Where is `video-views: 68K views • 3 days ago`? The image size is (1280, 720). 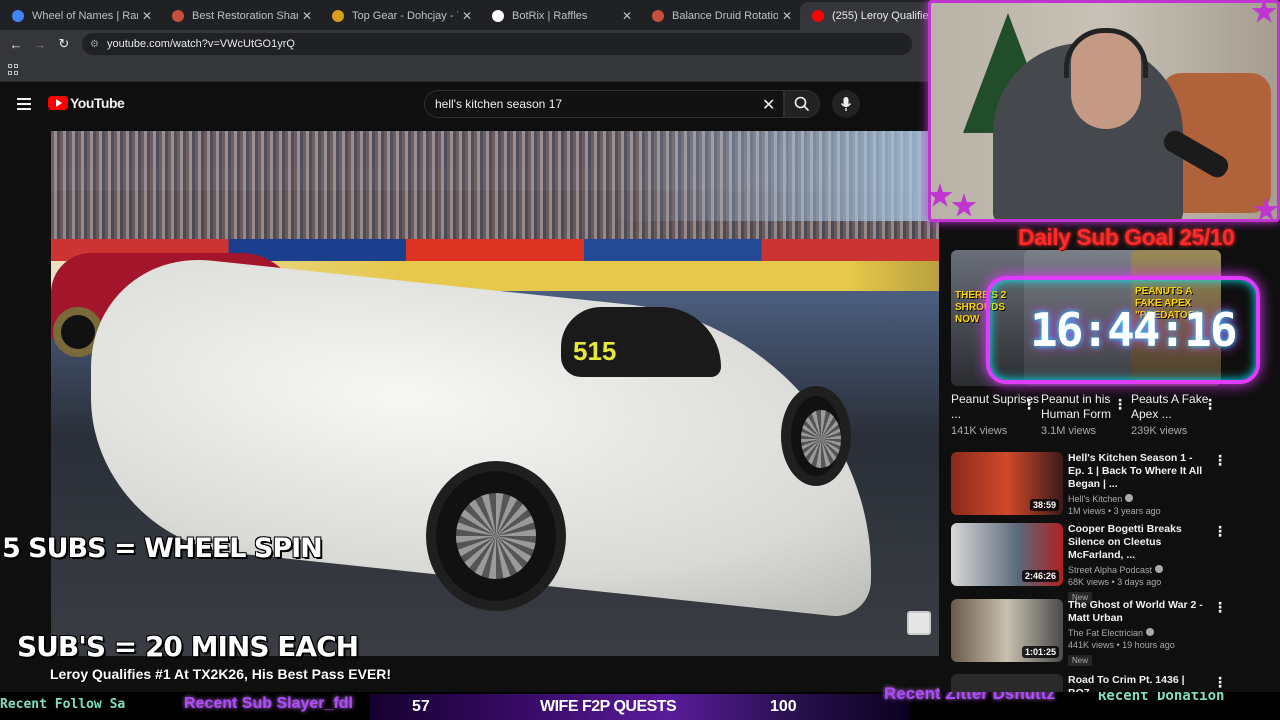 video-views: 68K views • 3 days ago is located at coordinates (1115, 582).